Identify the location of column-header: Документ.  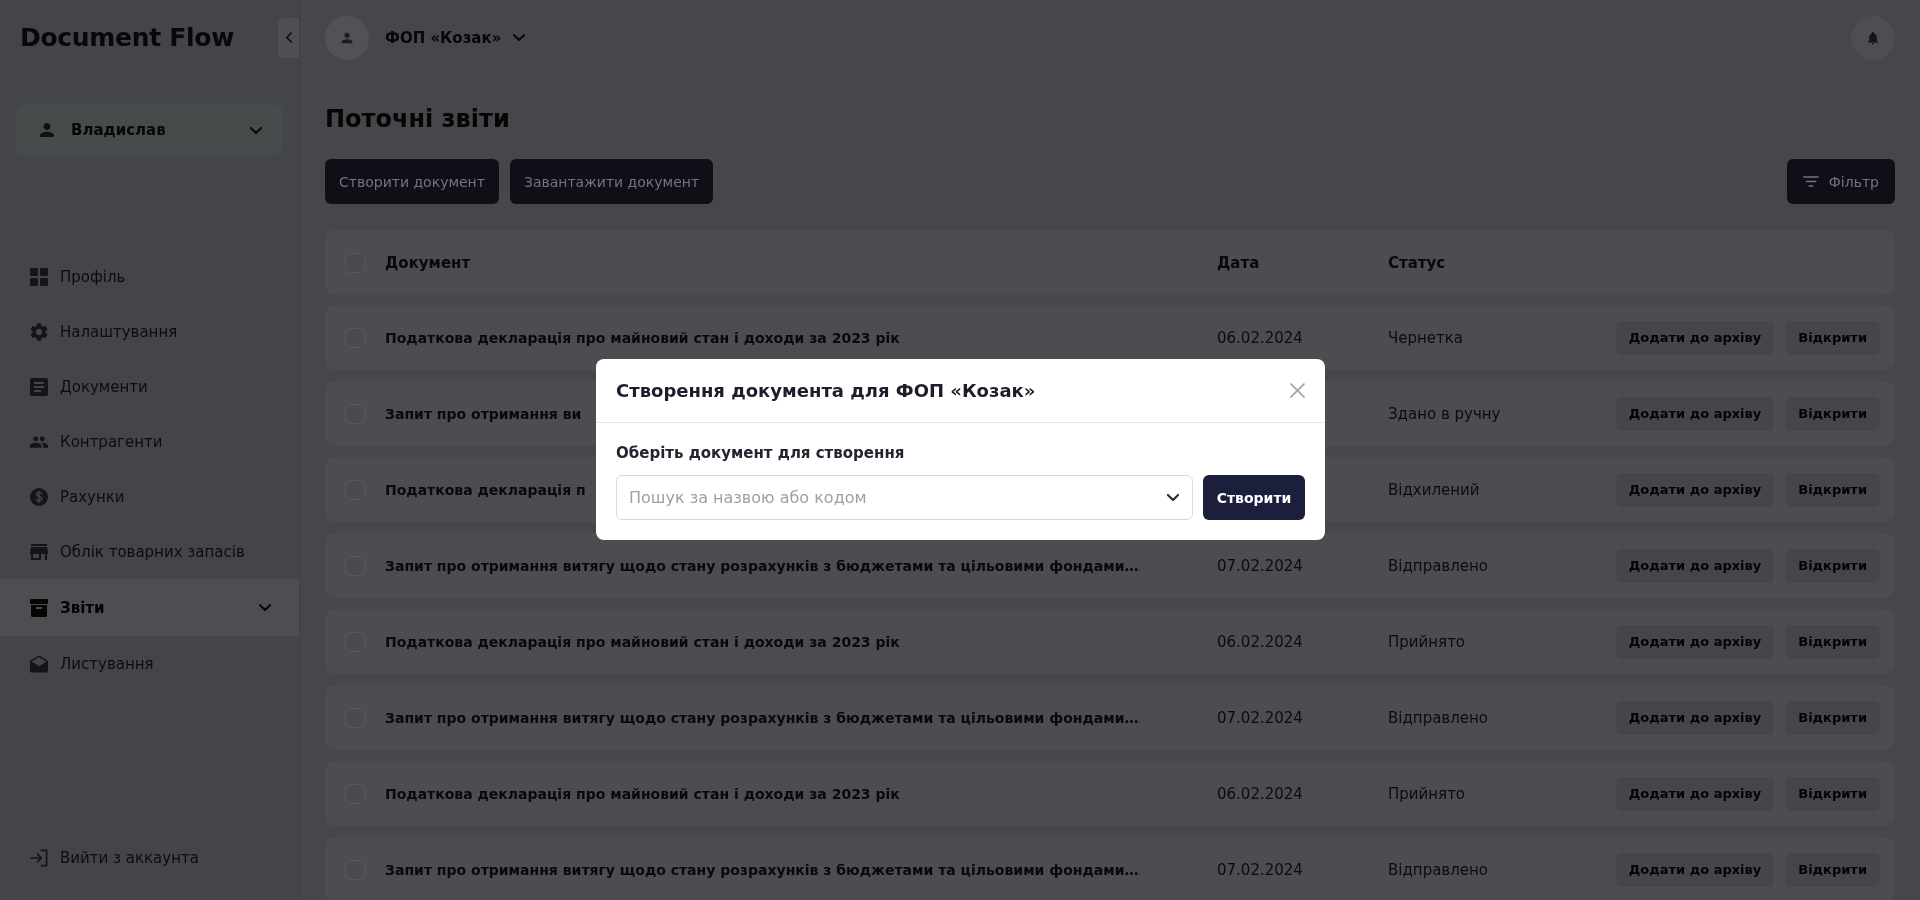
(428, 262).